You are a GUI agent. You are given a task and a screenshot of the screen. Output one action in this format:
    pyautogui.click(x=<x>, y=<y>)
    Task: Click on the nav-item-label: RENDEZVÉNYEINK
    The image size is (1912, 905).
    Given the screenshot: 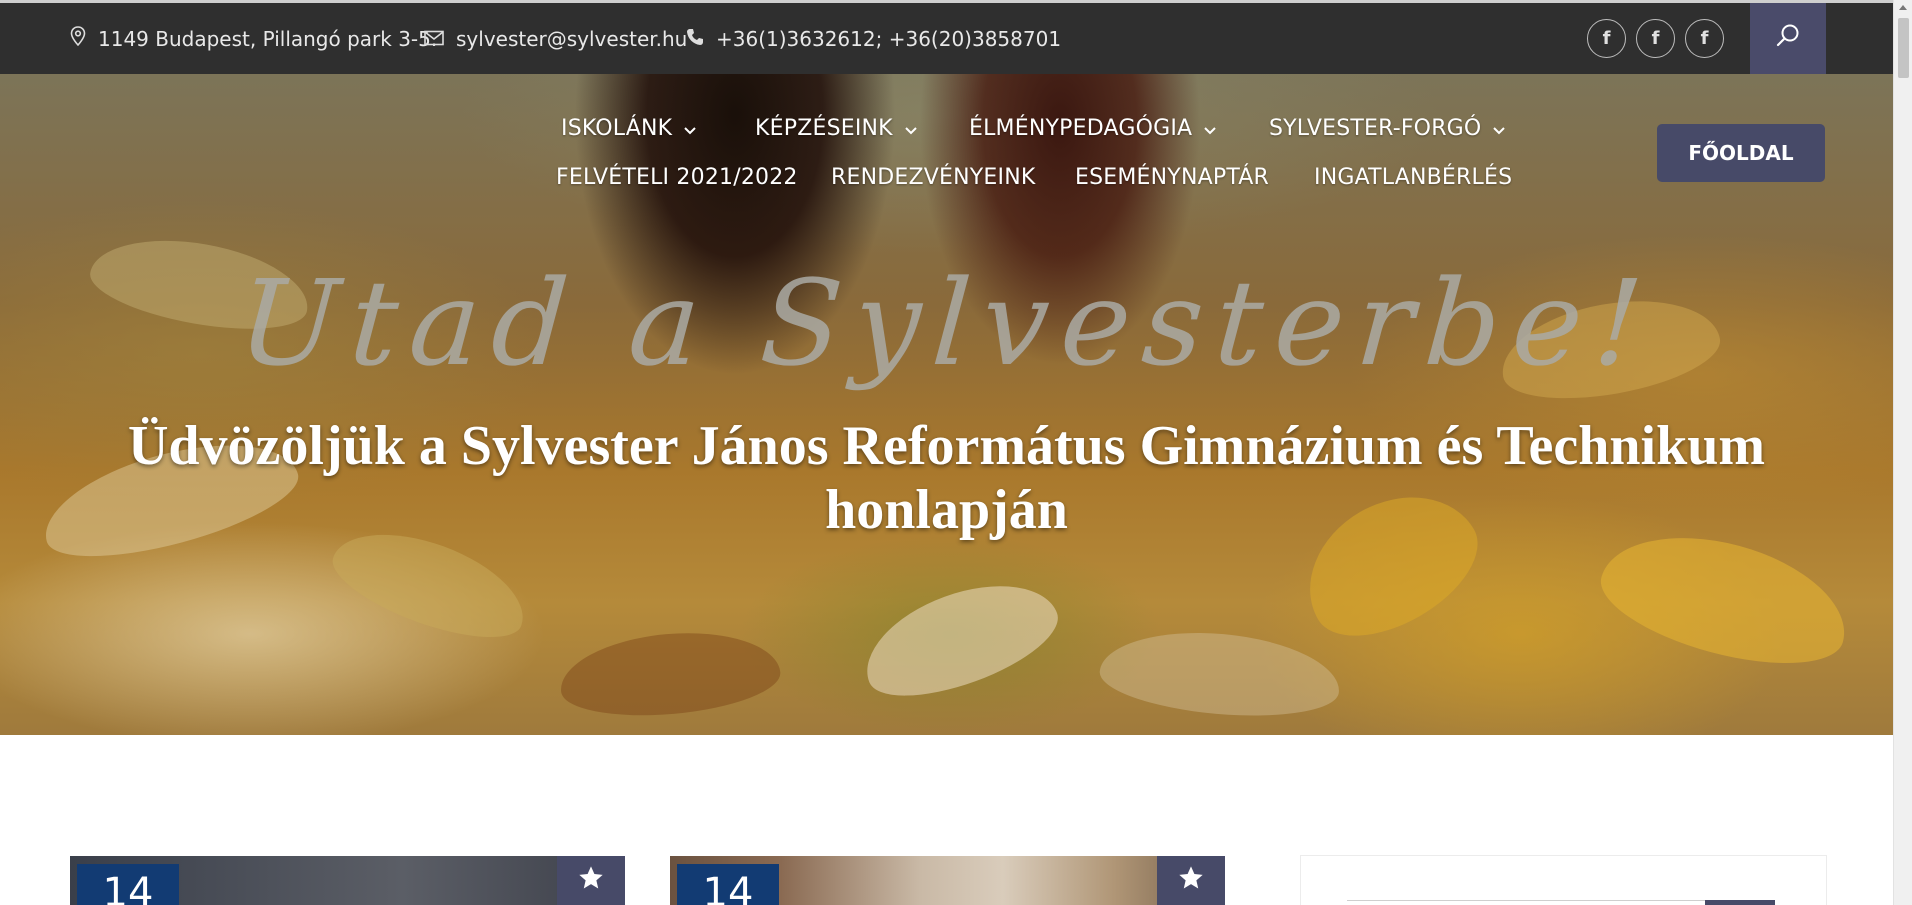 What is the action you would take?
    pyautogui.click(x=933, y=177)
    